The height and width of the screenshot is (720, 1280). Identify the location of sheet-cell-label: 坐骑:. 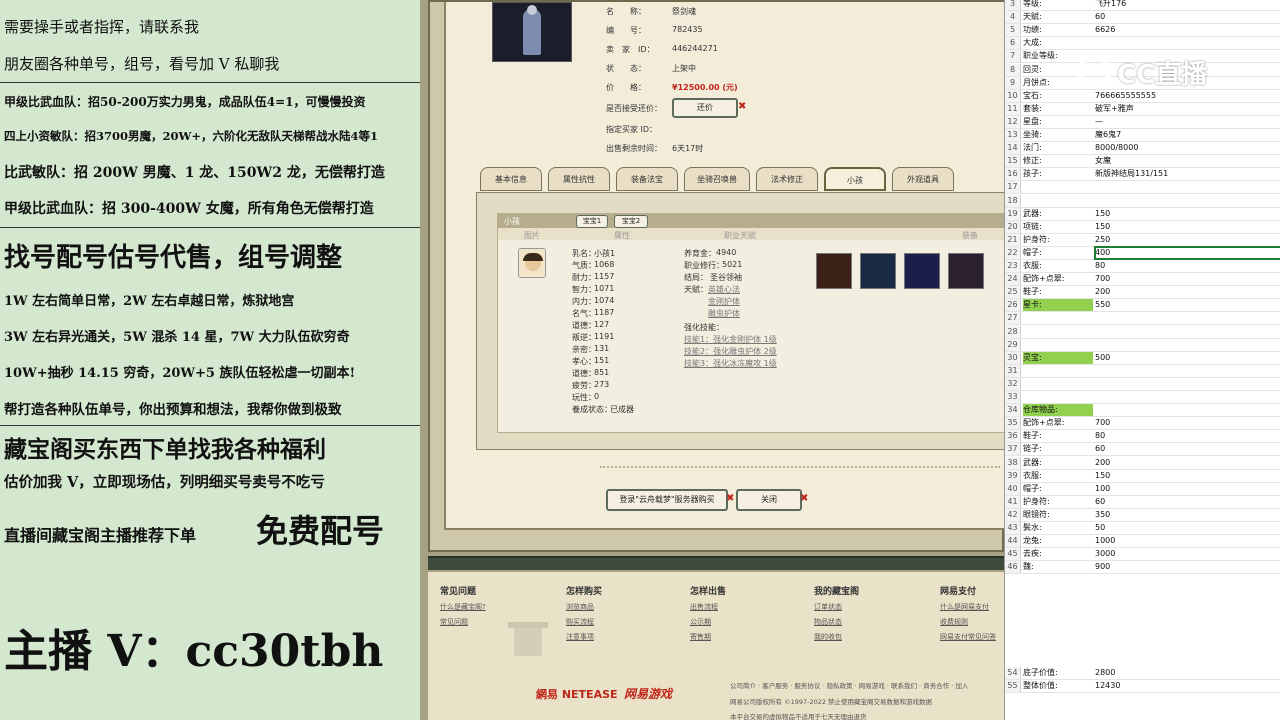
(1058, 135).